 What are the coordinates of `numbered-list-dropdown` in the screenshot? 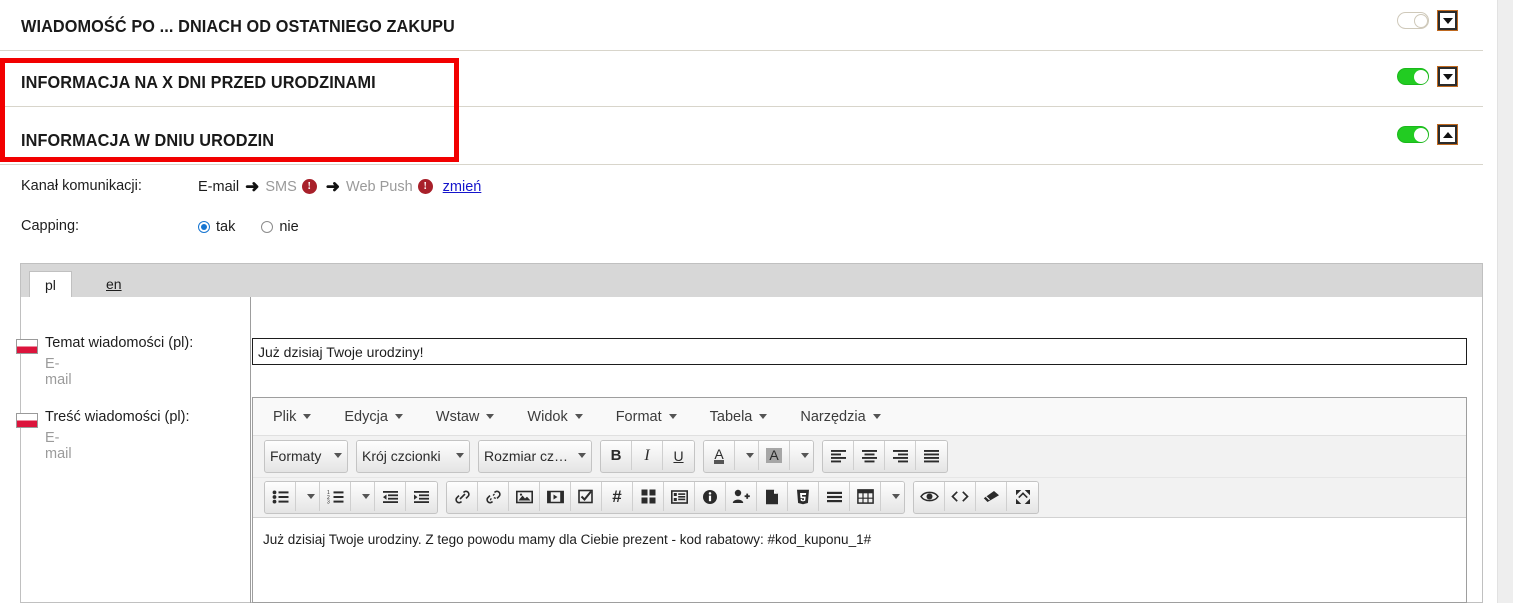 It's located at (363, 496).